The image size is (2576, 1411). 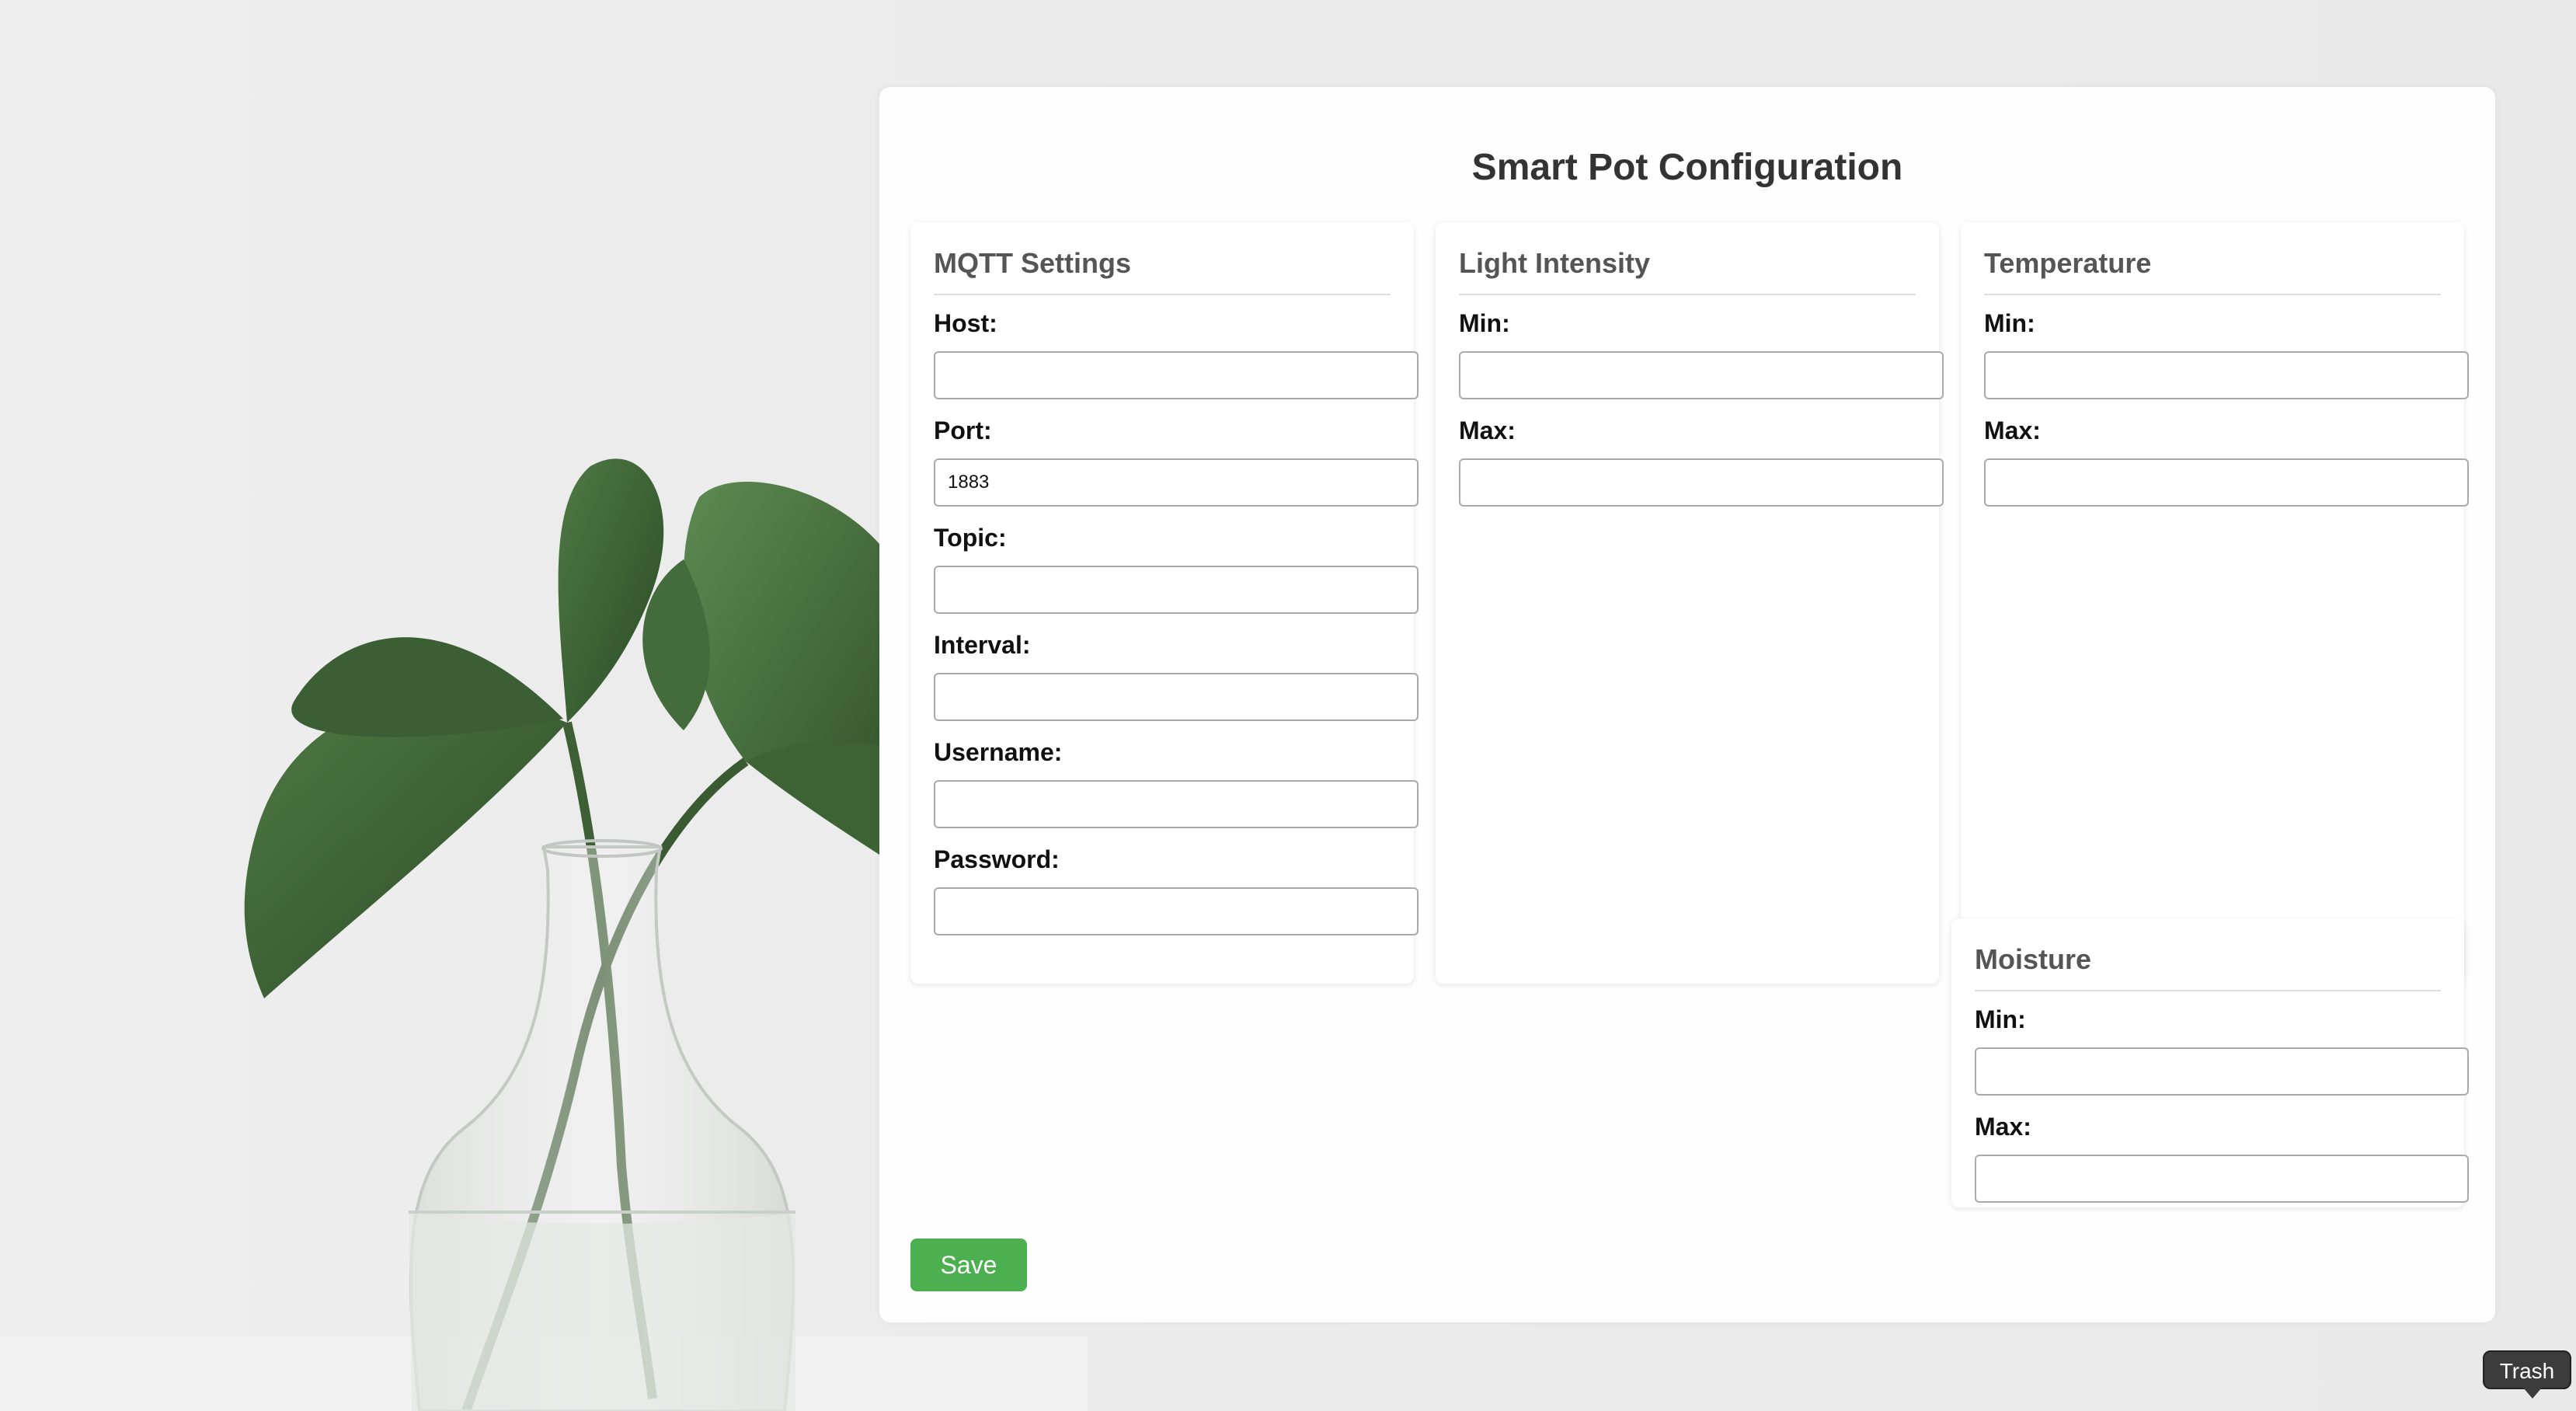 What do you see at coordinates (1484, 323) in the screenshot?
I see `light-min-label: Min:` at bounding box center [1484, 323].